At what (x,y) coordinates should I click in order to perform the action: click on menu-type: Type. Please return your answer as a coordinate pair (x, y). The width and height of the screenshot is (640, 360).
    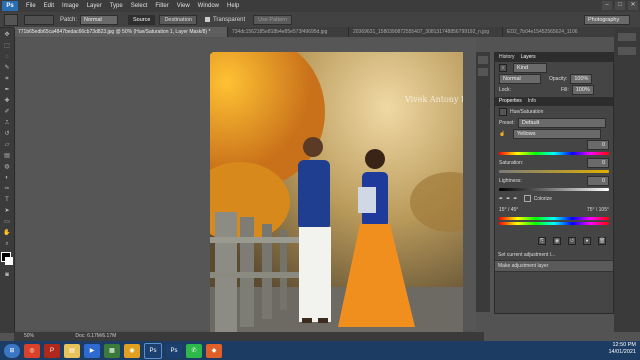
    Looking at the image, I should click on (116, 6).